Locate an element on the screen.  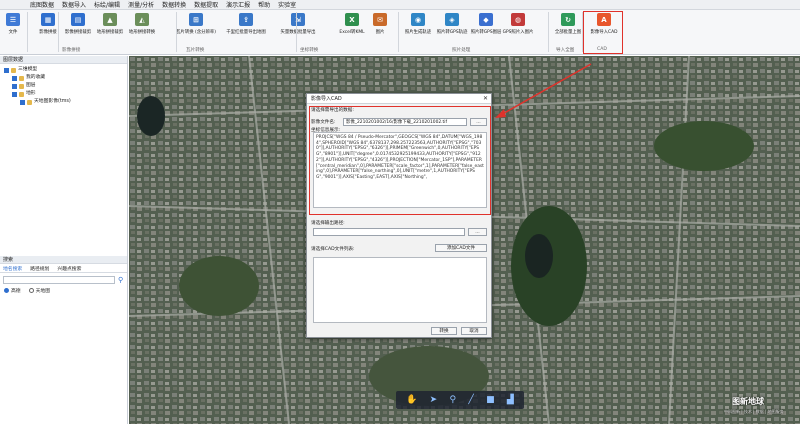
ribbon-button: ▦ 影像拼接 is located at coordinates (48, 24).